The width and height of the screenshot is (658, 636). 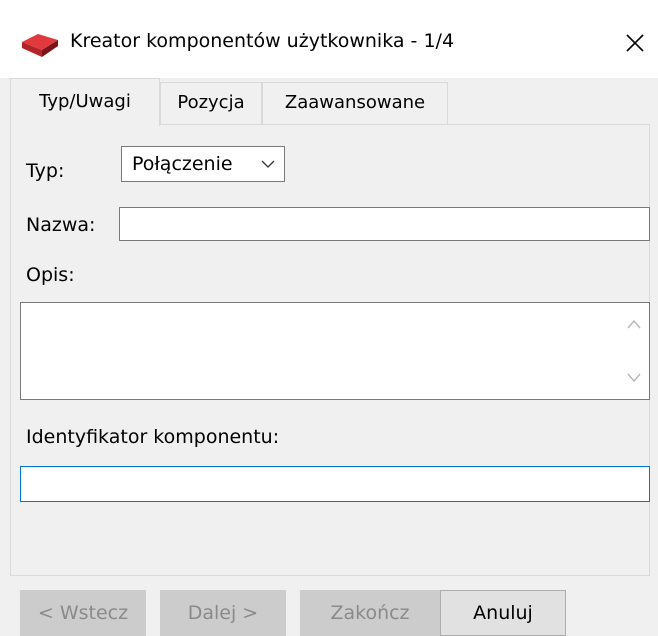 I want to click on window-title: Kreator komponentów użytkownika - 1/4, so click(x=262, y=41).